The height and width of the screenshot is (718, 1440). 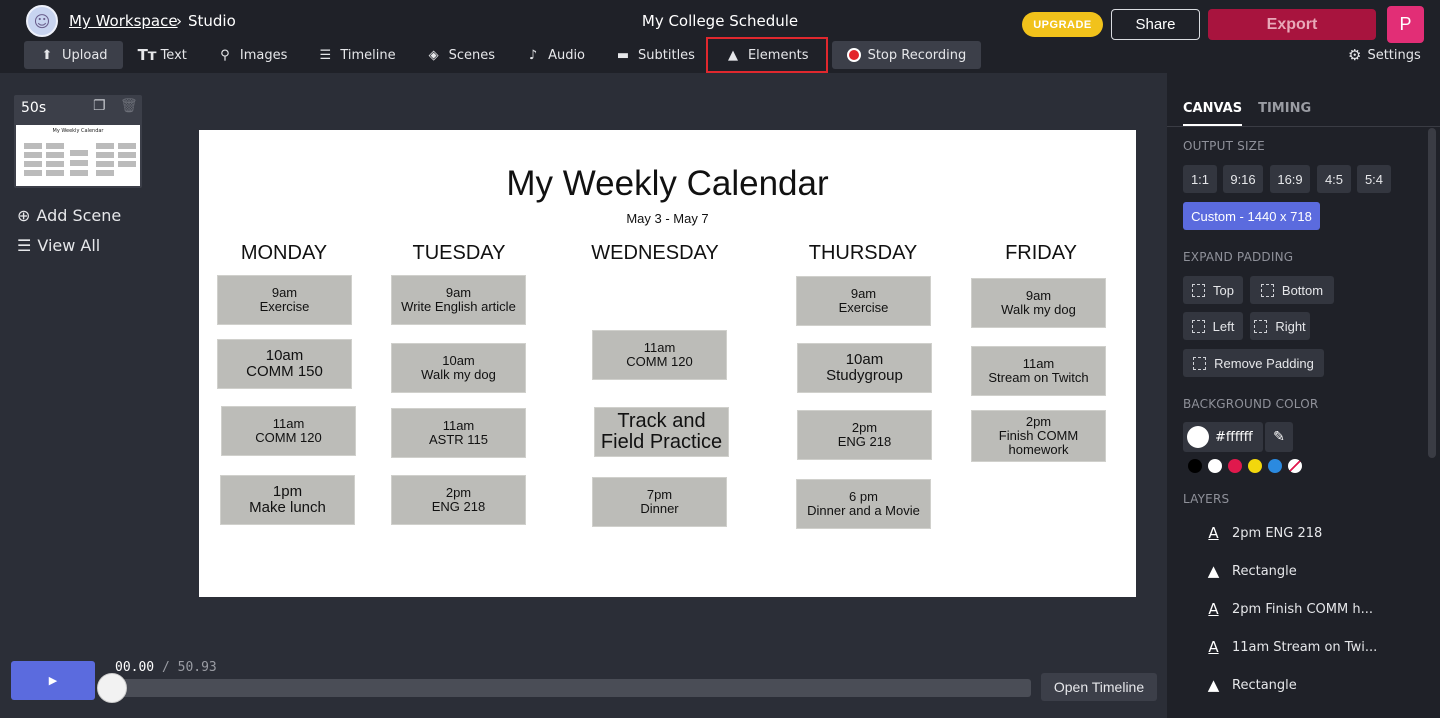 I want to click on tool-timeline: ☰ Timeline, so click(x=356, y=55).